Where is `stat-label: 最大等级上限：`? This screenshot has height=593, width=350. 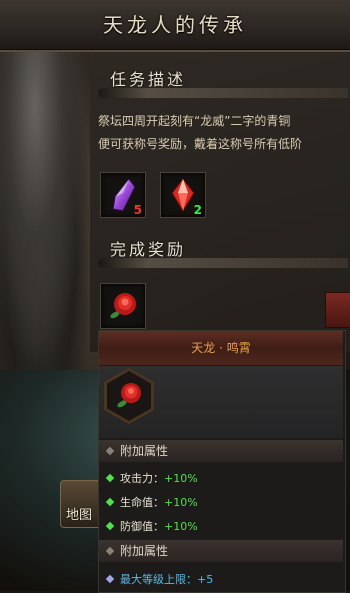 stat-label: 最大等级上限： is located at coordinates (158, 579).